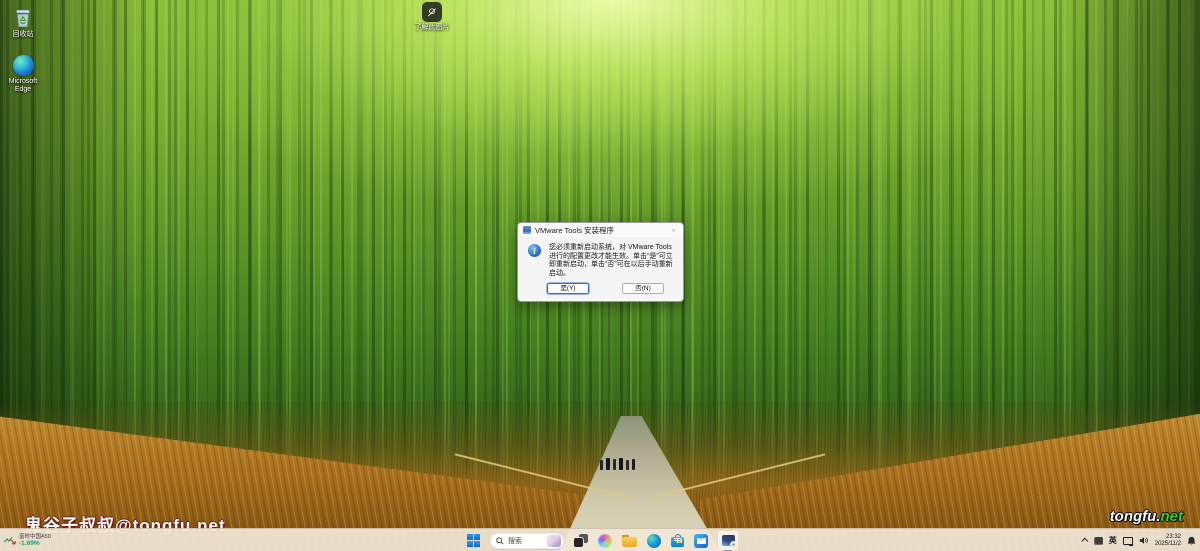 The width and height of the screenshot is (1200, 551). What do you see at coordinates (1172, 516) in the screenshot?
I see `logo-text-green: net` at bounding box center [1172, 516].